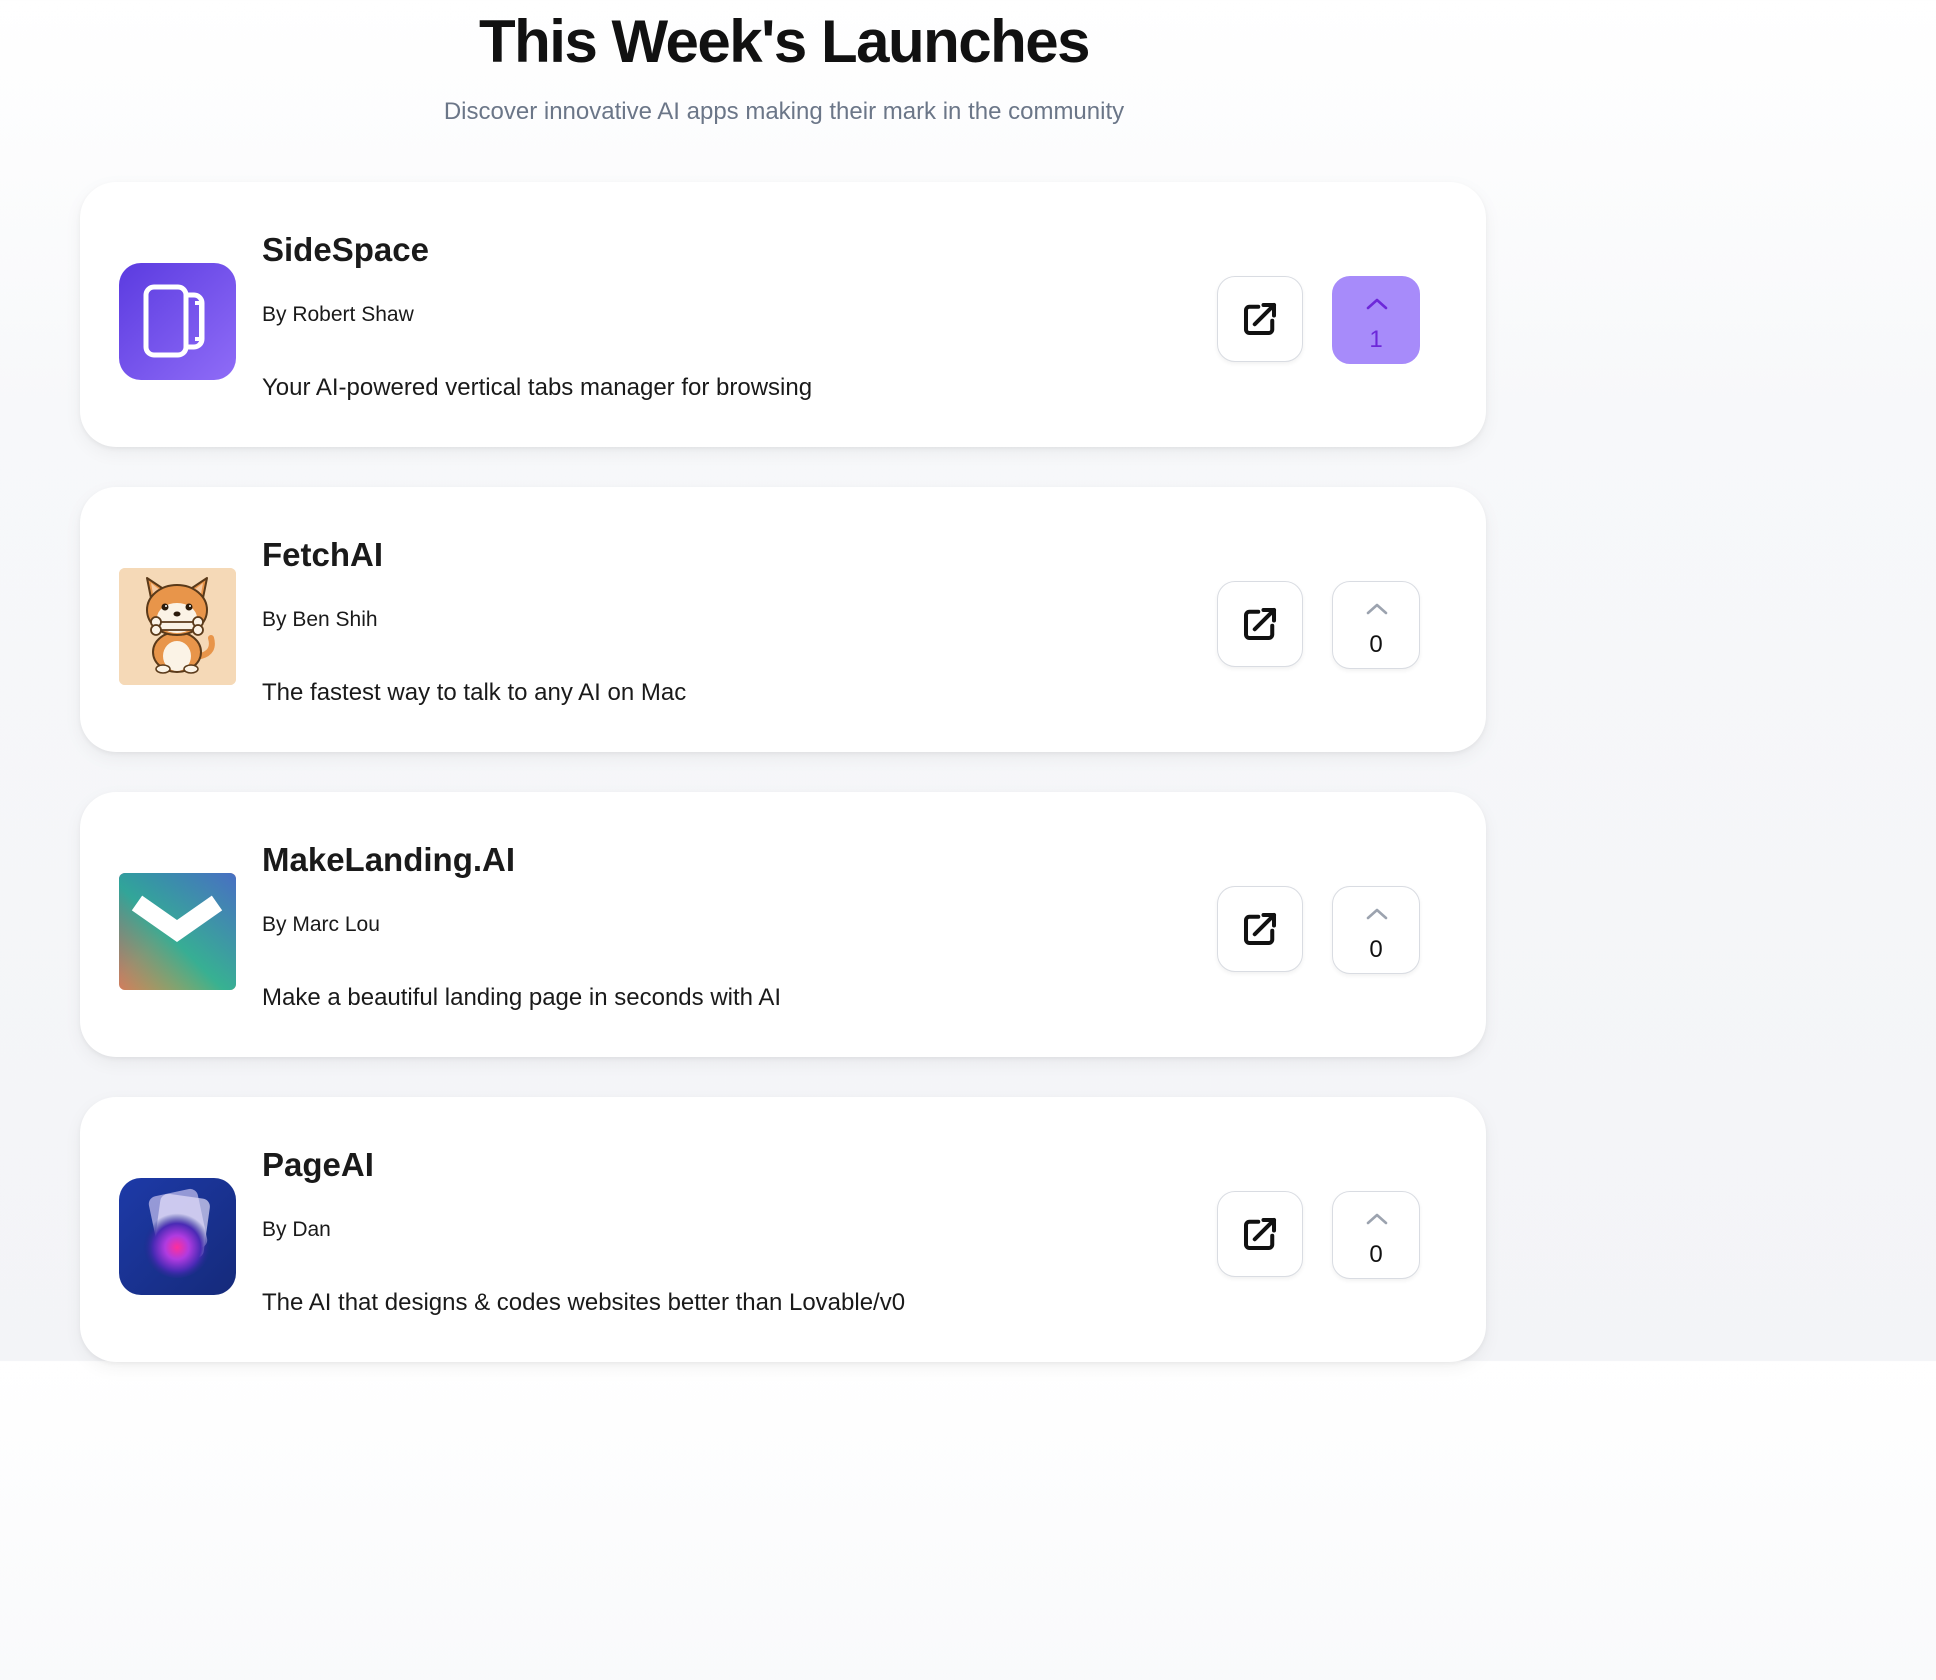 The image size is (1936, 1680). I want to click on upvote-count: 1, so click(1376, 339).